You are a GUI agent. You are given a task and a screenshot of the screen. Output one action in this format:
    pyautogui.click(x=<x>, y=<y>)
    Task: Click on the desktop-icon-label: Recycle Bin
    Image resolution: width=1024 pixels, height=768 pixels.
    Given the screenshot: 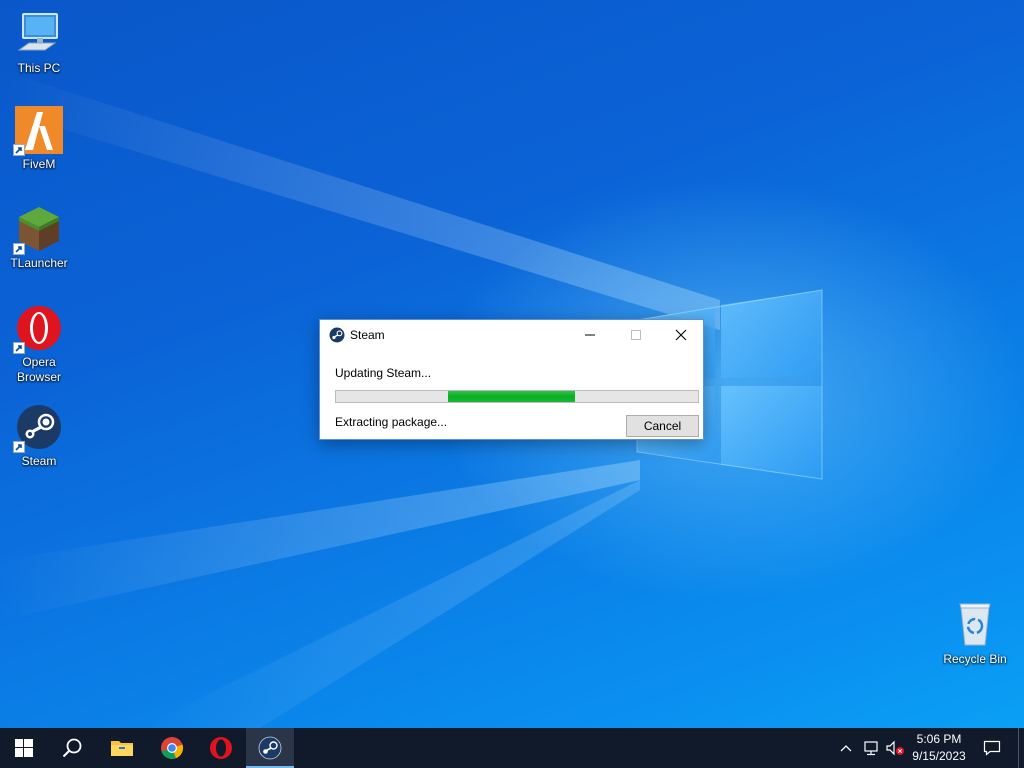 What is the action you would take?
    pyautogui.click(x=975, y=659)
    